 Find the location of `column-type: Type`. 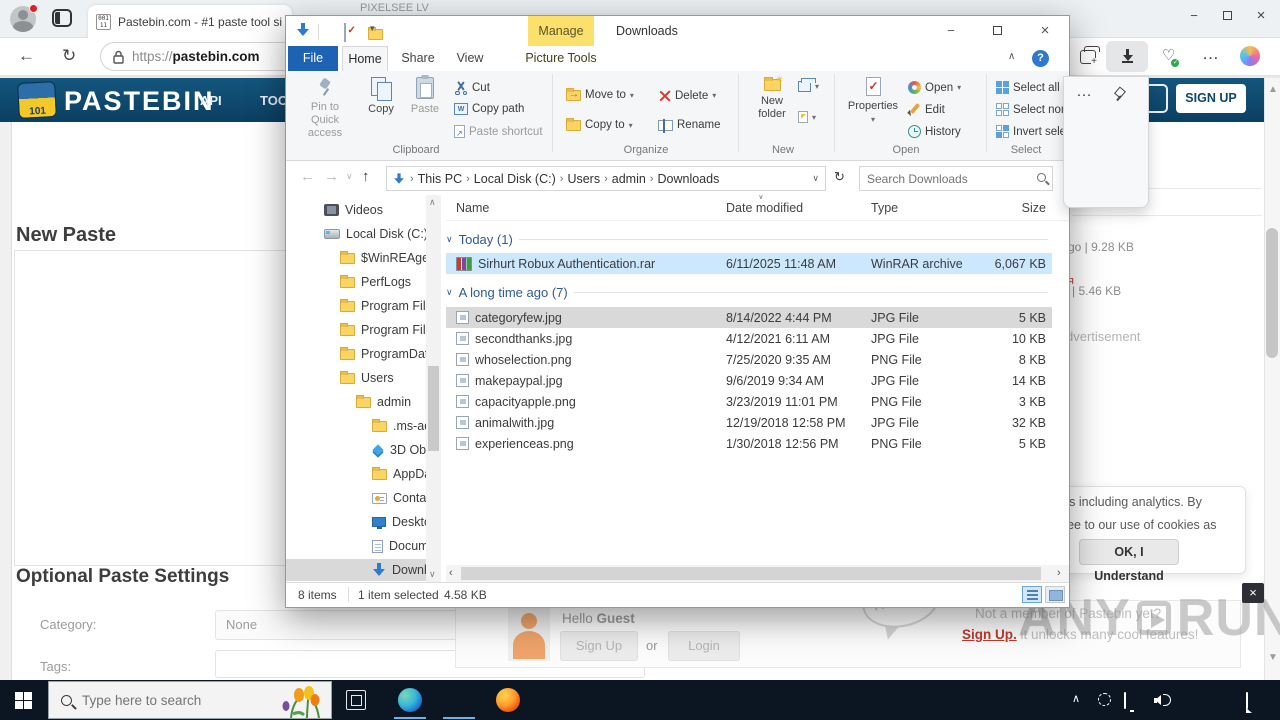

column-type: Type is located at coordinates (921, 208).